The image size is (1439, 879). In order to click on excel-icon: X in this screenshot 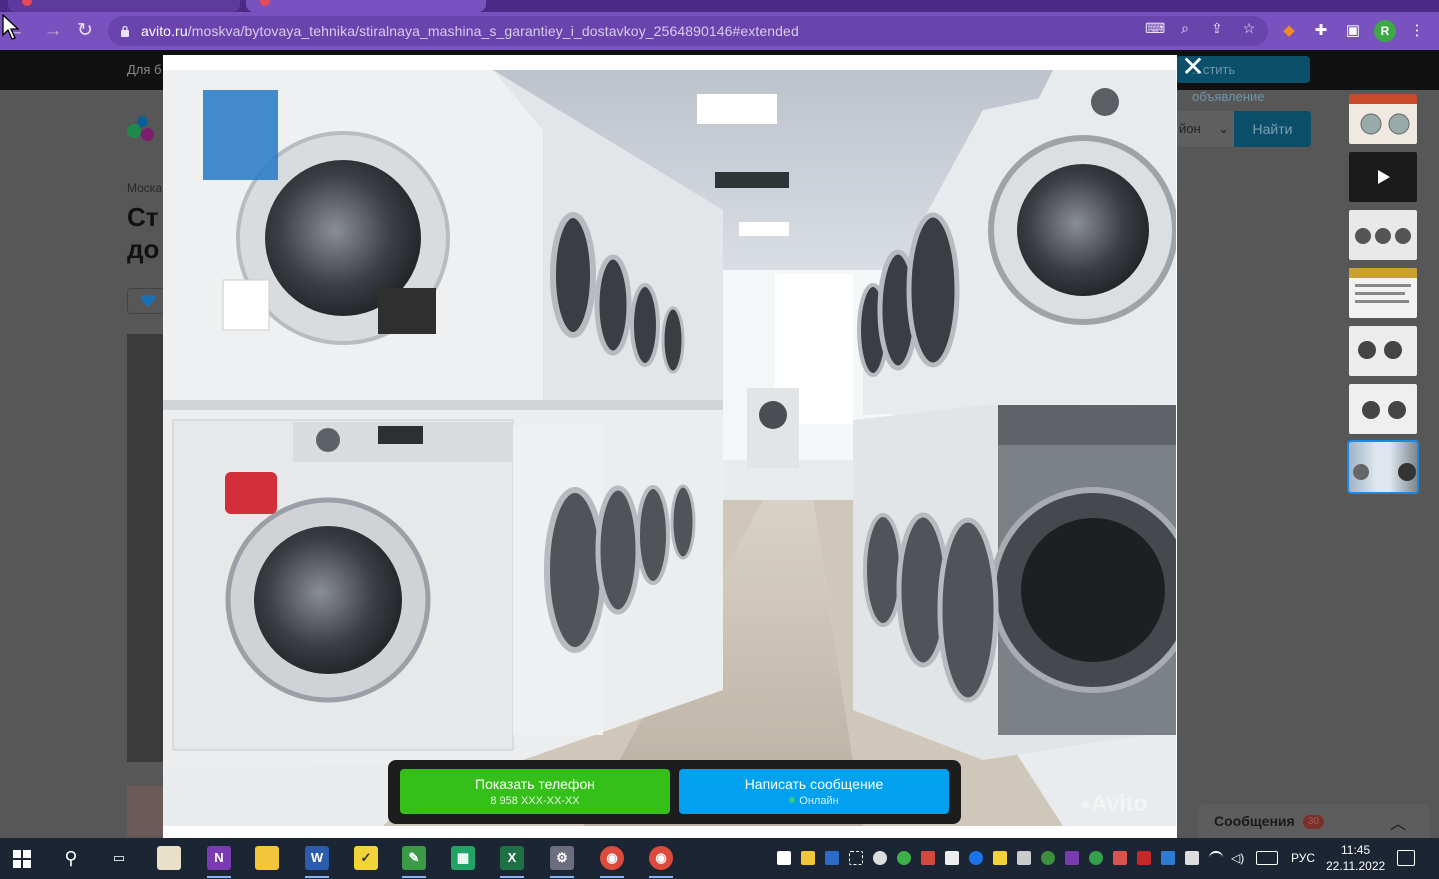, I will do `click(512, 862)`.